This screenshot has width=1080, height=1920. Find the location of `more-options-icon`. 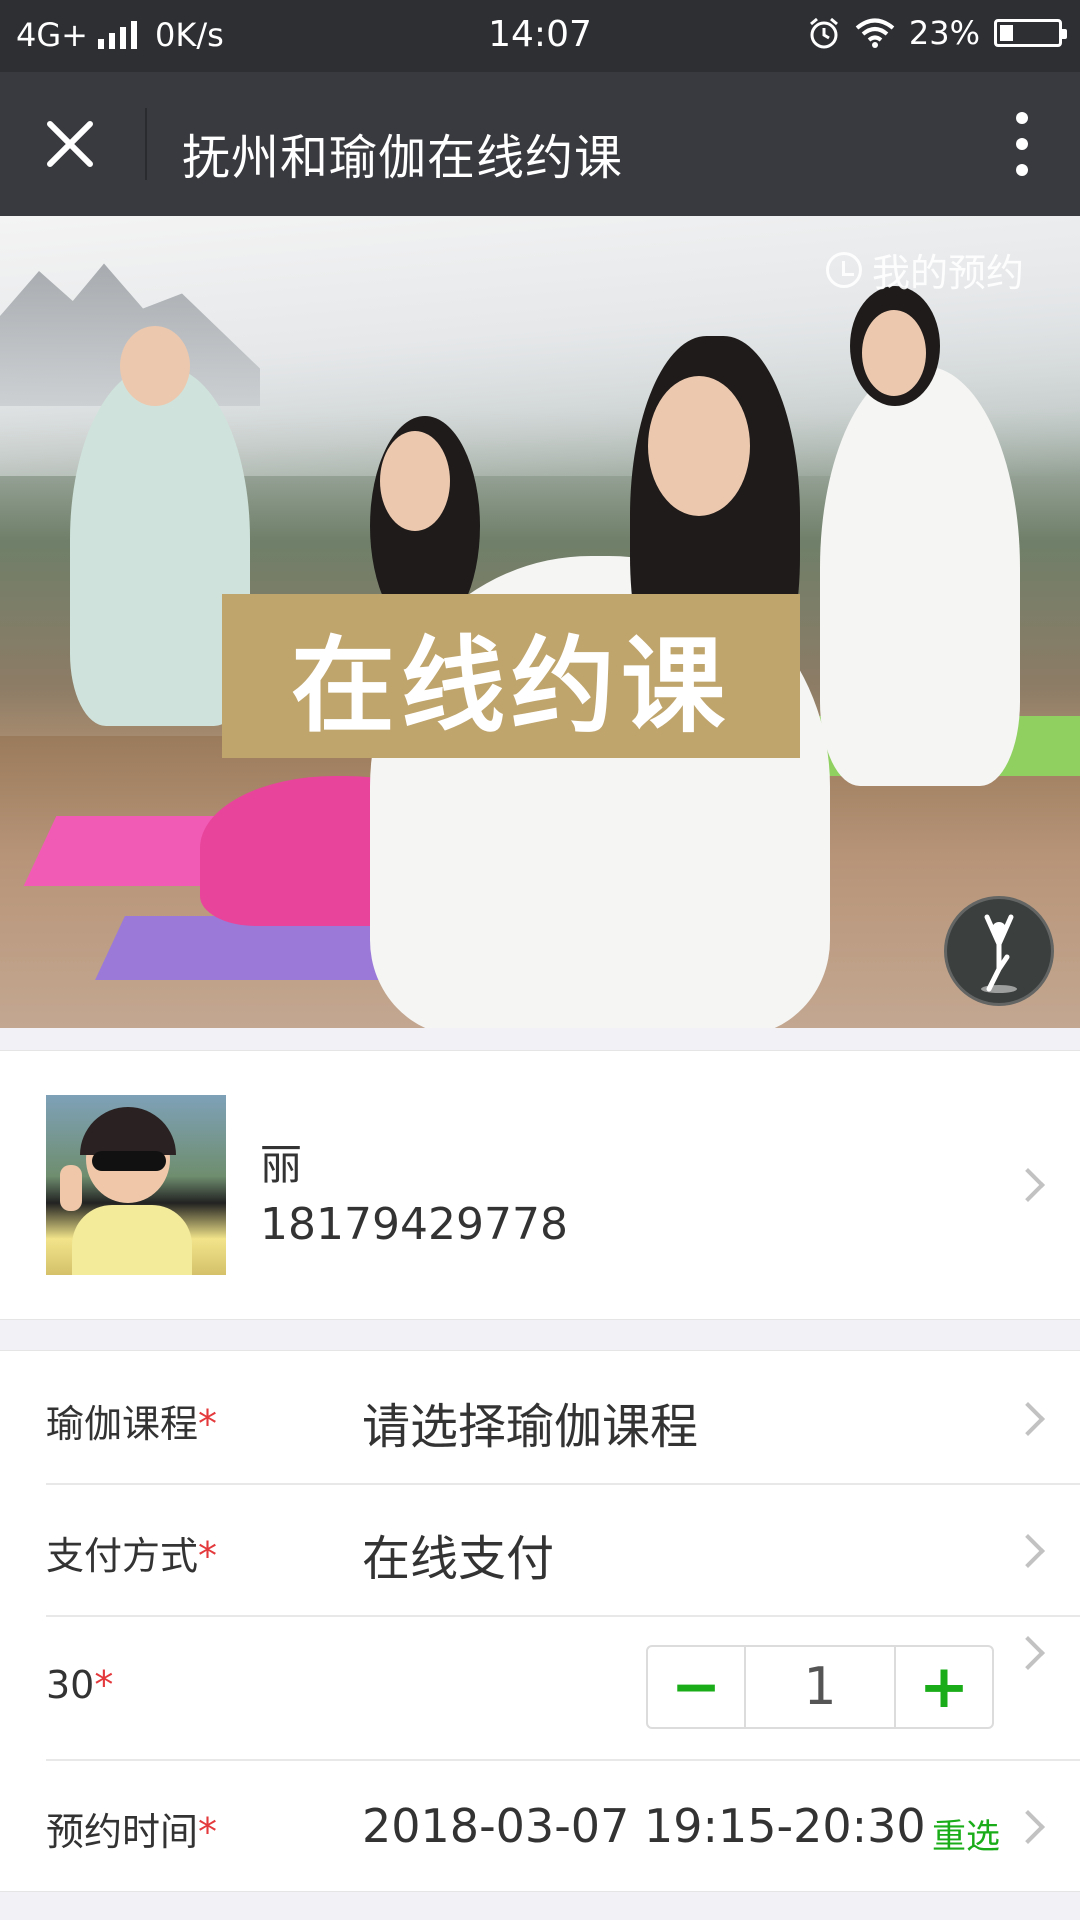

more-options-icon is located at coordinates (1022, 144).